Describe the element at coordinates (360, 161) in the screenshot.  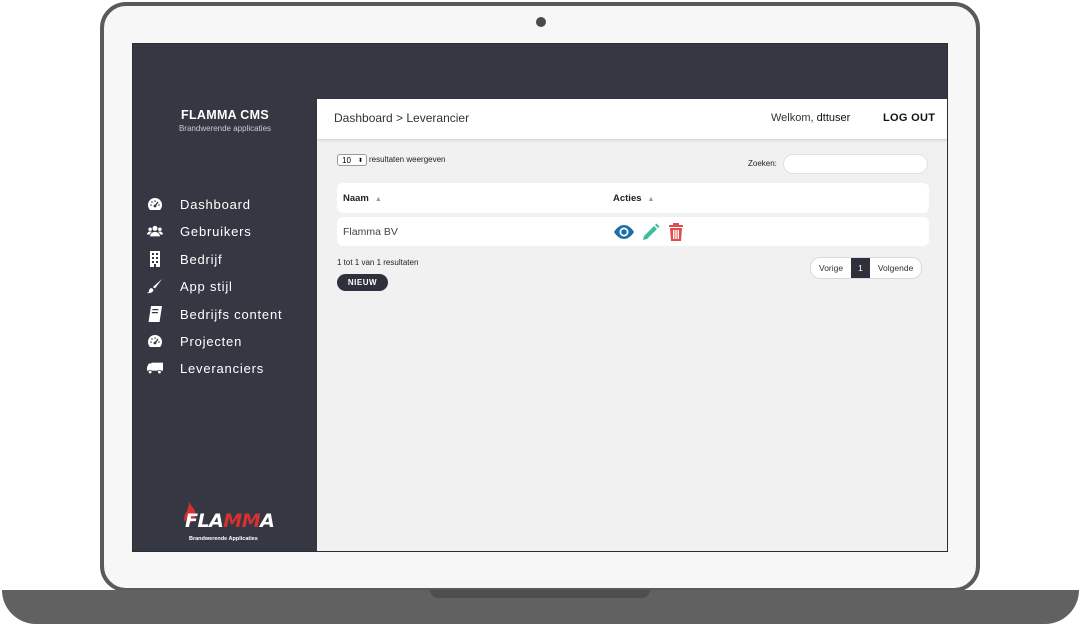
I see `select-arrows-icon: ⬍` at that location.